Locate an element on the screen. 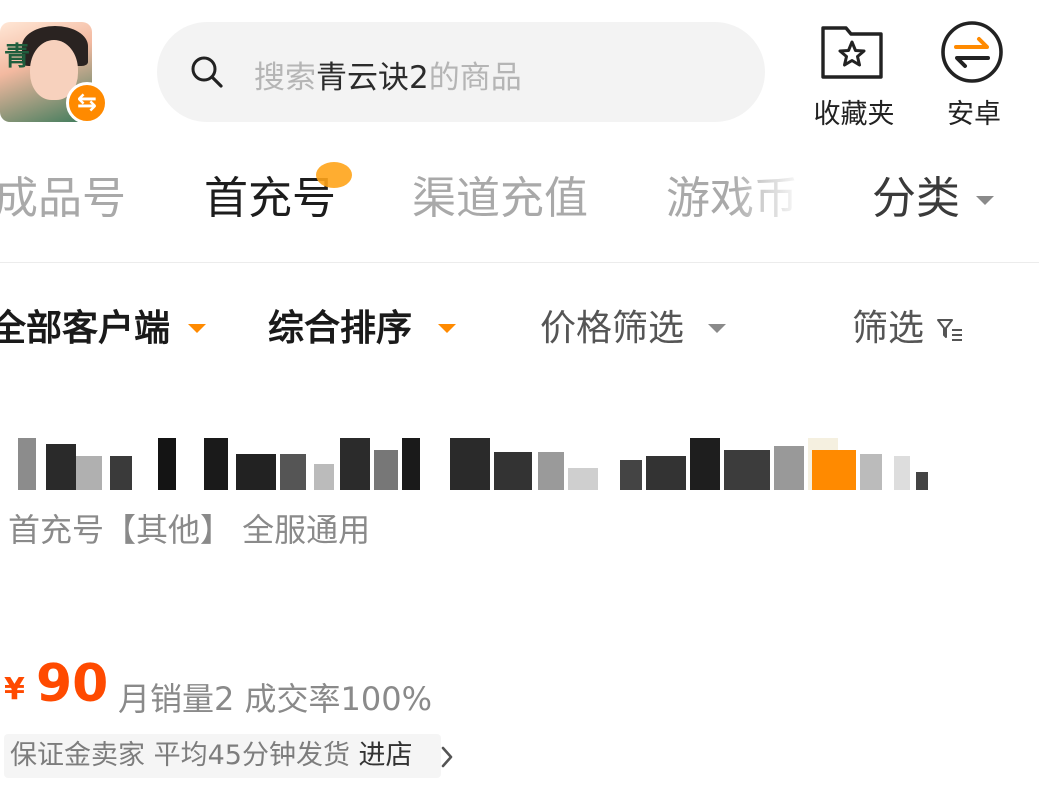 The width and height of the screenshot is (1039, 804). sort-caret-icon is located at coordinates (447, 328).